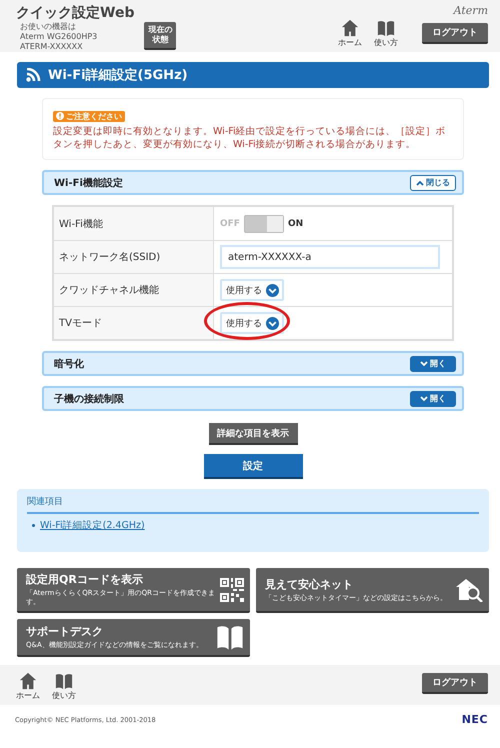 The width and height of the screenshot is (500, 748). Describe the element at coordinates (475, 719) in the screenshot. I see `brand-logo: NEC` at that location.